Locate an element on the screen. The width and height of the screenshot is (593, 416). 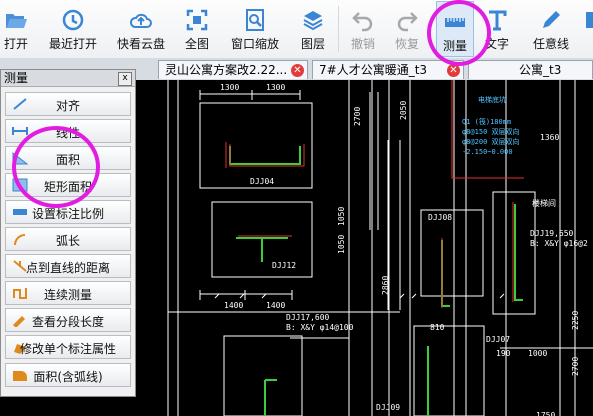
elevation-note: -2.150~0.000 is located at coordinates (487, 152).